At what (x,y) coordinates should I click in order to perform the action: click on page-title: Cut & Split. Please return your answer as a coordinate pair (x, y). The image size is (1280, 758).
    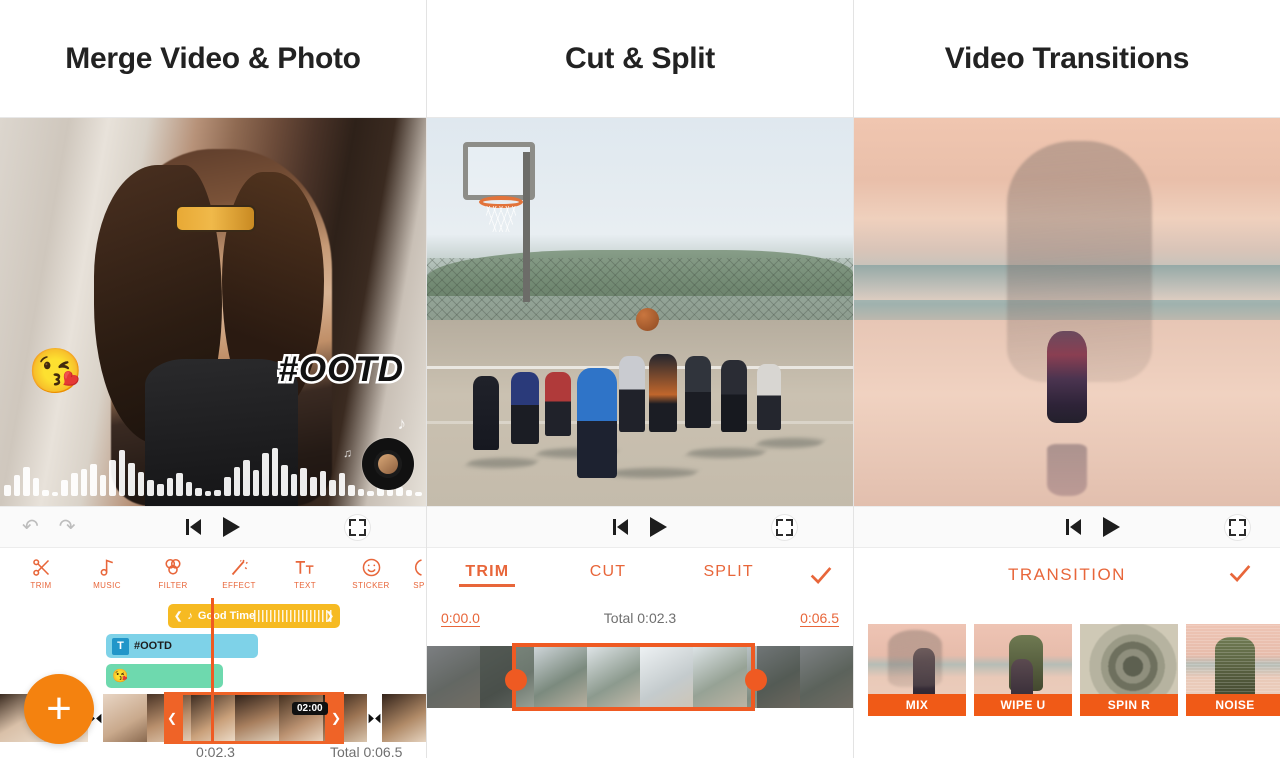
    Looking at the image, I should click on (639, 58).